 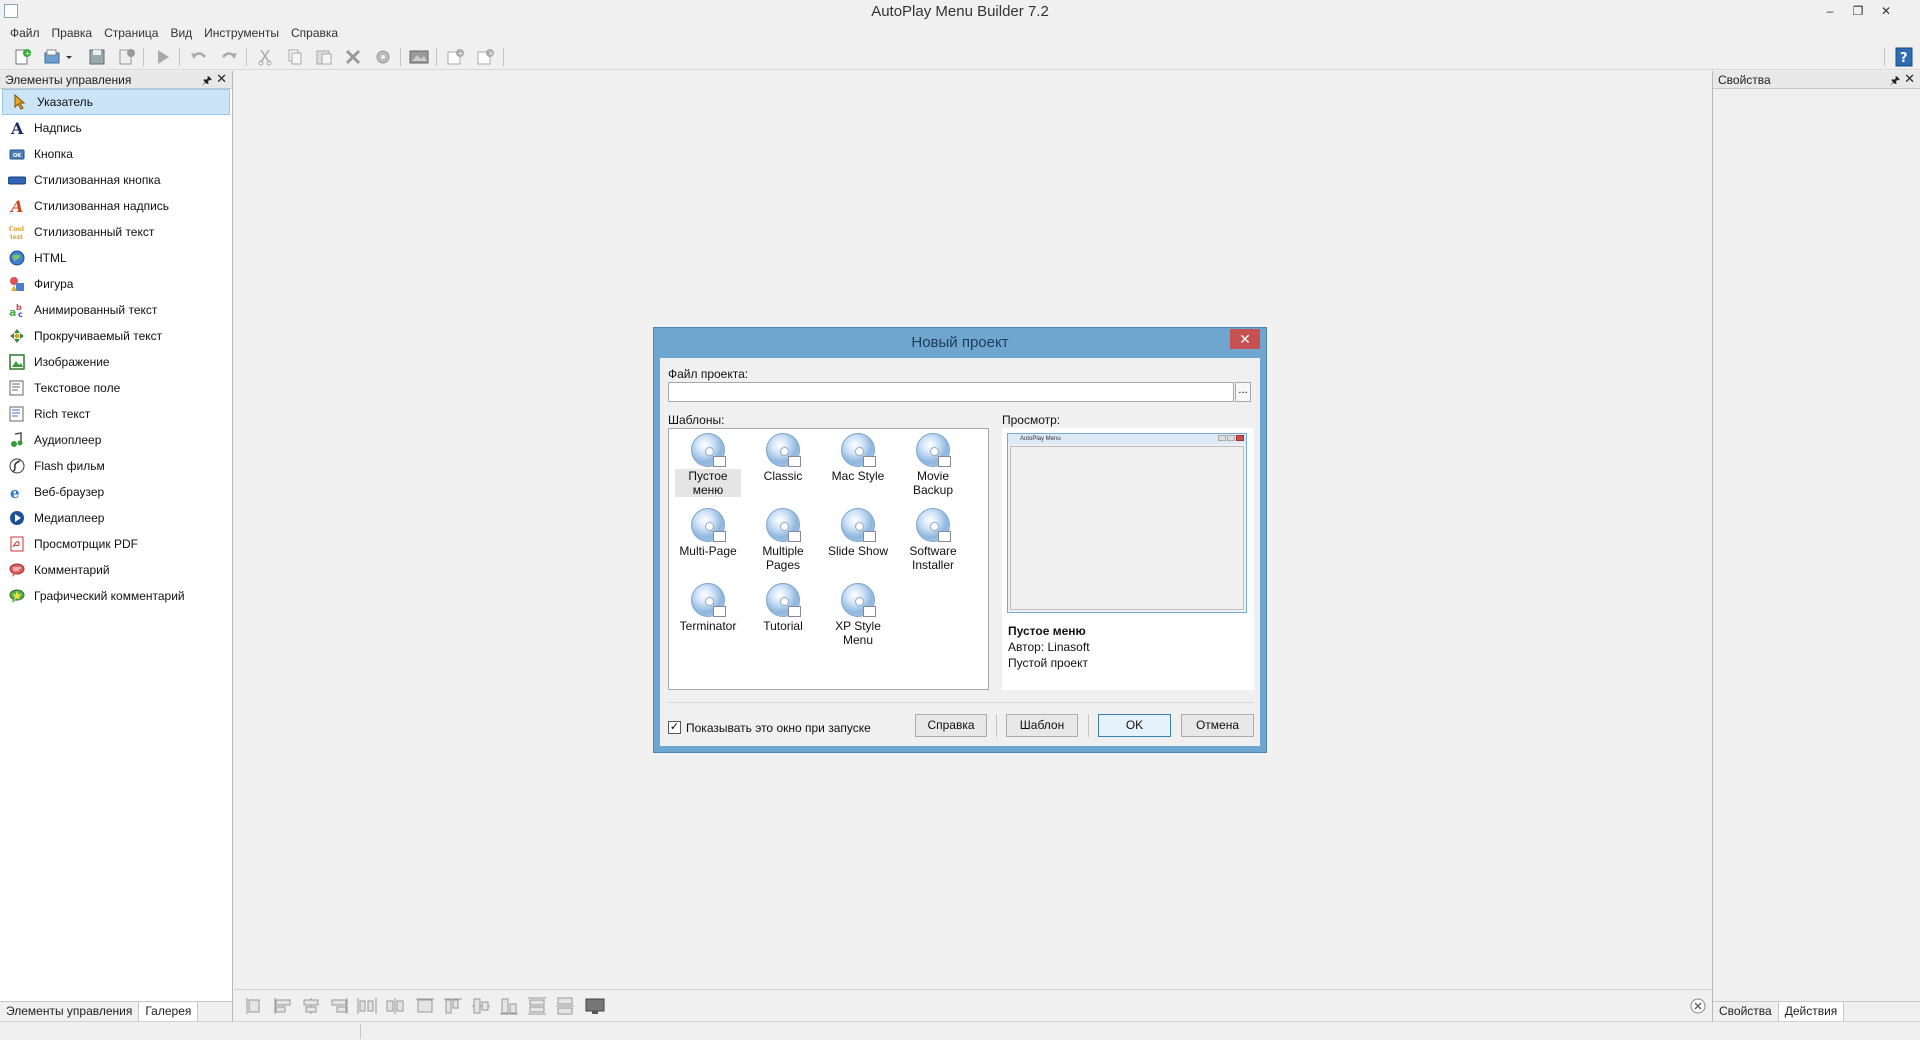 What do you see at coordinates (295, 57) in the screenshot?
I see `copy-icon` at bounding box center [295, 57].